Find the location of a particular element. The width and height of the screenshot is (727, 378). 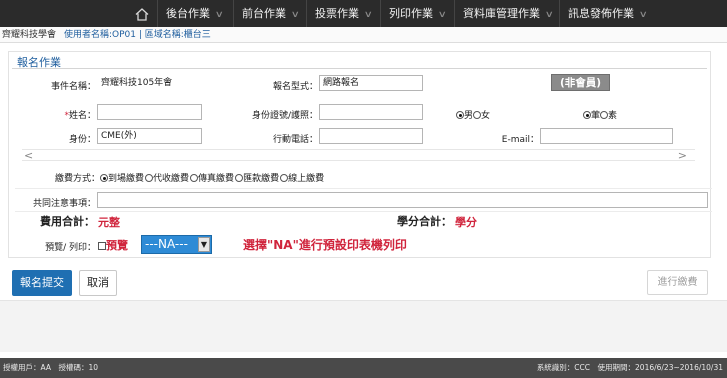

system-period-info: 系統識別：CCC 使用期間：2016/6/23~2016/10/31 is located at coordinates (629, 367).